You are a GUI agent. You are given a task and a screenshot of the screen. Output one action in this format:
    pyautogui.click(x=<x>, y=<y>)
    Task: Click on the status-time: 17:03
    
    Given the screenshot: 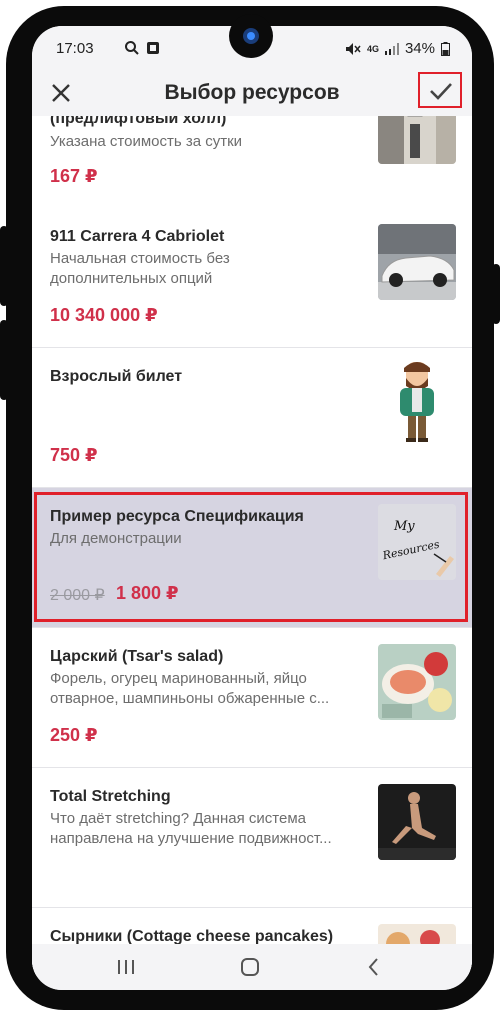 What is the action you would take?
    pyautogui.click(x=75, y=48)
    